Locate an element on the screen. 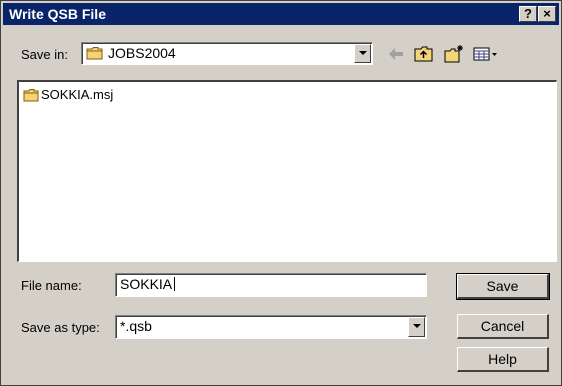 Image resolution: width=562 pixels, height=386 pixels. file-name-value: SOKKIA is located at coordinates (146, 284).